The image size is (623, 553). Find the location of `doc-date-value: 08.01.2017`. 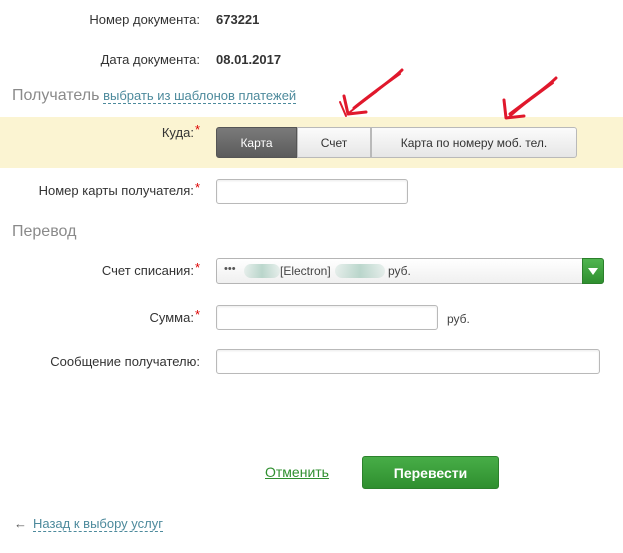

doc-date-value: 08.01.2017 is located at coordinates (249, 59).